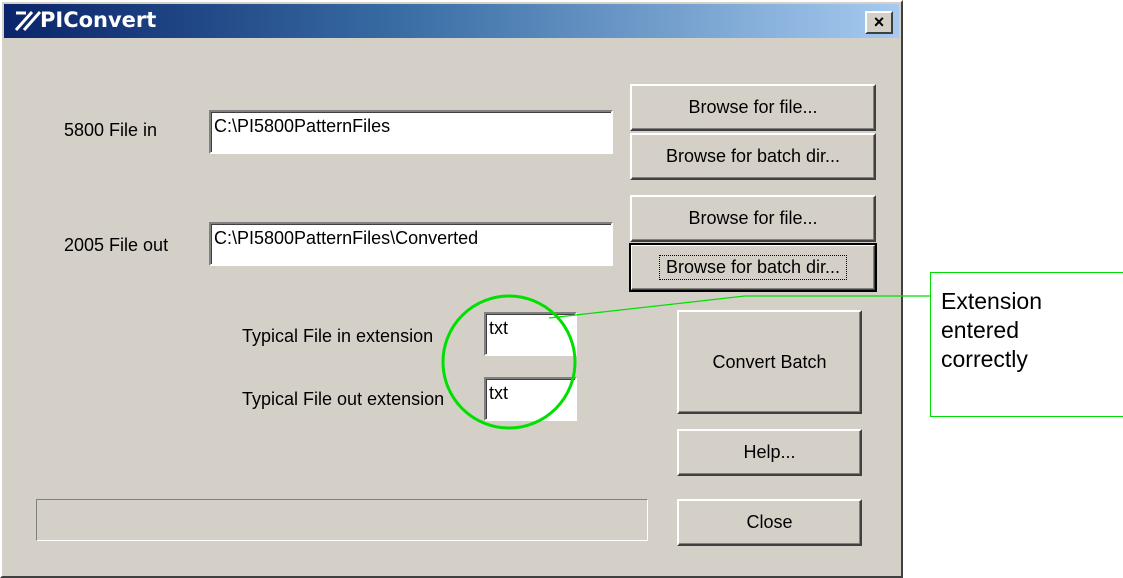 The height and width of the screenshot is (578, 1123). What do you see at coordinates (769, 522) in the screenshot?
I see `close-button: Close` at bounding box center [769, 522].